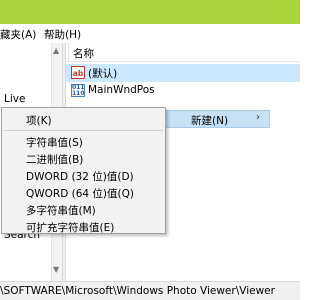  What do you see at coordinates (83, 130) in the screenshot?
I see `menu-separator` at bounding box center [83, 130].